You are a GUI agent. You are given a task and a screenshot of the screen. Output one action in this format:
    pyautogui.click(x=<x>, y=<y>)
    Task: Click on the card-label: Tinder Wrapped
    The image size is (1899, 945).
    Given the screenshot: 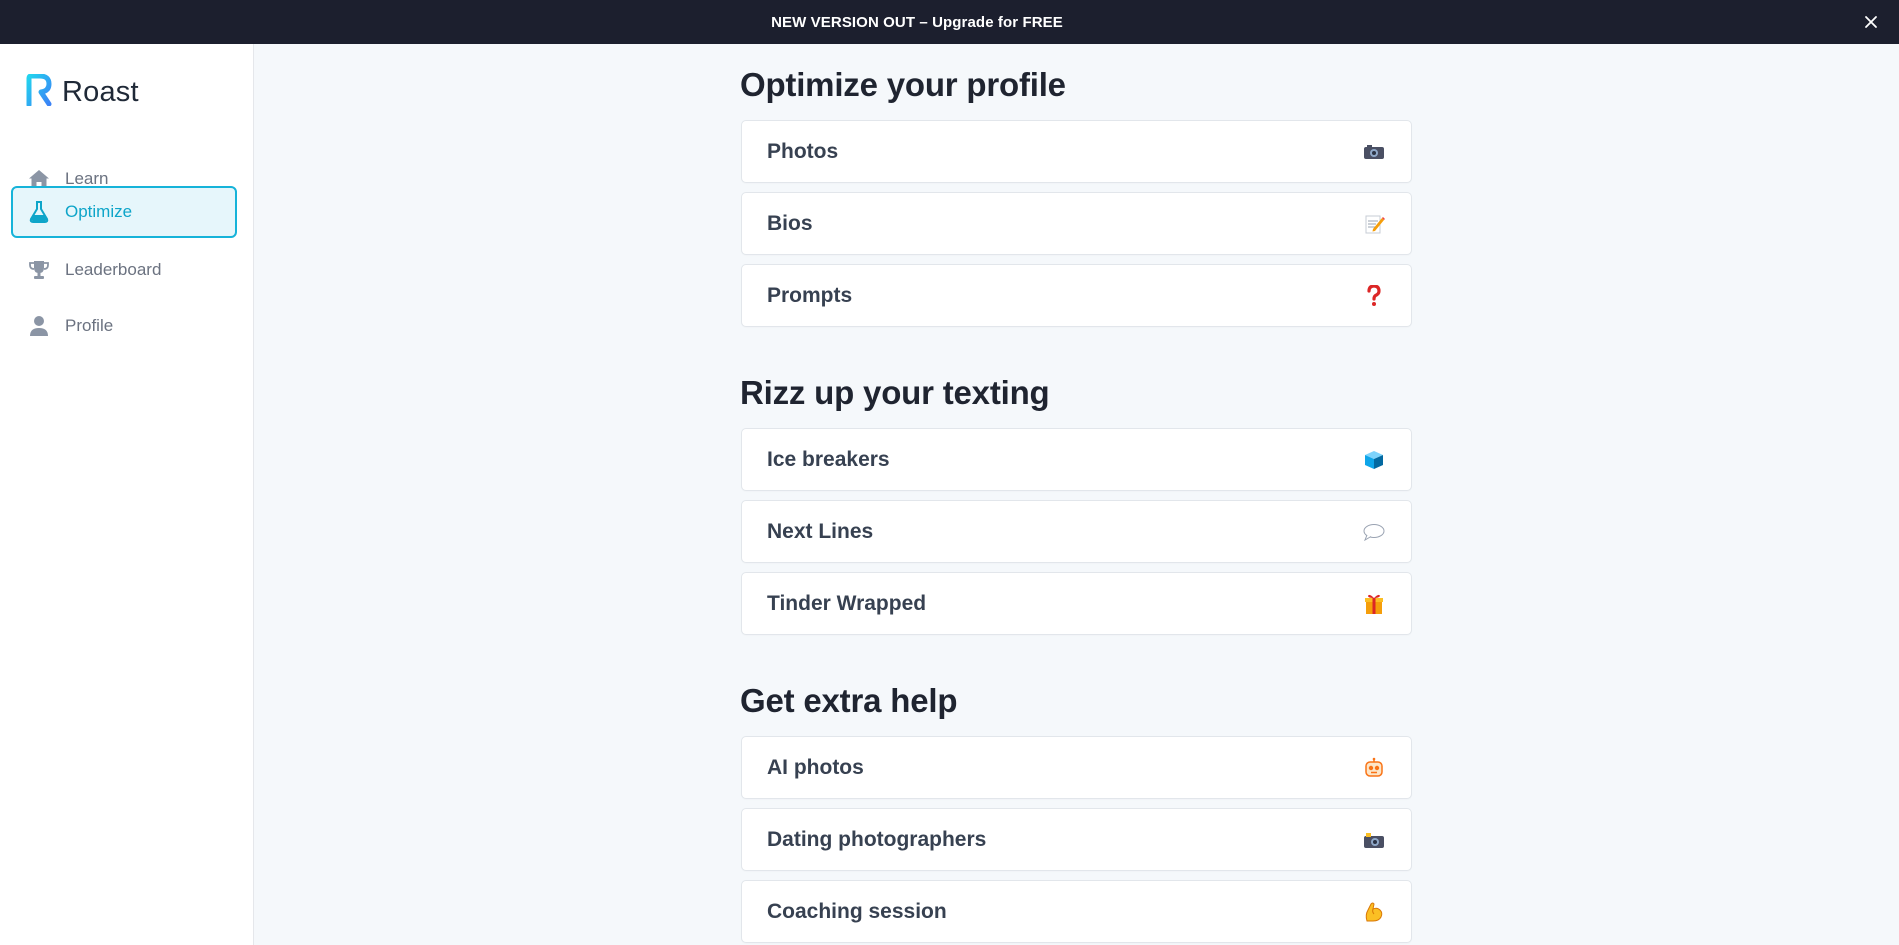 What is the action you would take?
    pyautogui.click(x=847, y=603)
    